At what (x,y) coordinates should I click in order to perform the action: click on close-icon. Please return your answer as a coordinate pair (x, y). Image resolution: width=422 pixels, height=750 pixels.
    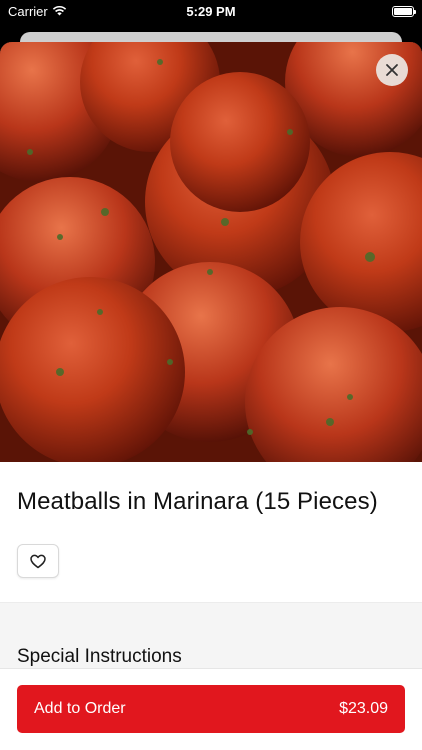
    Looking at the image, I should click on (392, 70).